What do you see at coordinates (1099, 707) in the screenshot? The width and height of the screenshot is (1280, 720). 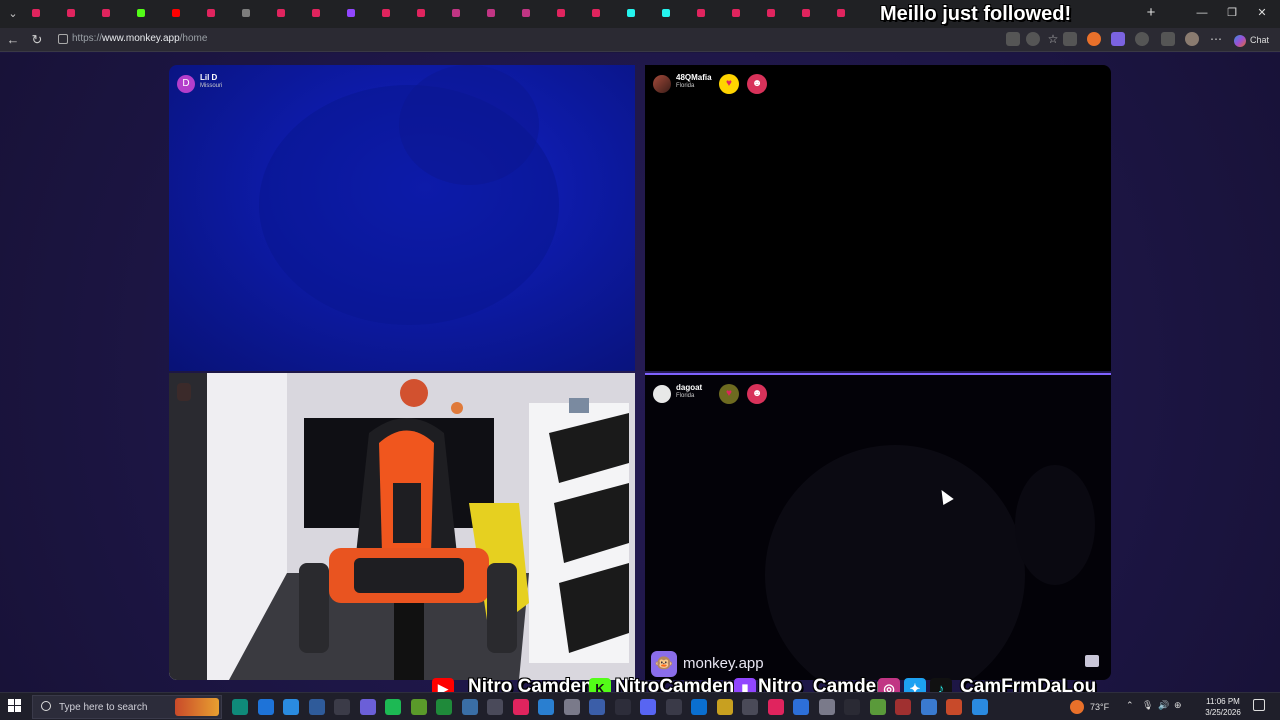 I see `temperature: 73°F` at bounding box center [1099, 707].